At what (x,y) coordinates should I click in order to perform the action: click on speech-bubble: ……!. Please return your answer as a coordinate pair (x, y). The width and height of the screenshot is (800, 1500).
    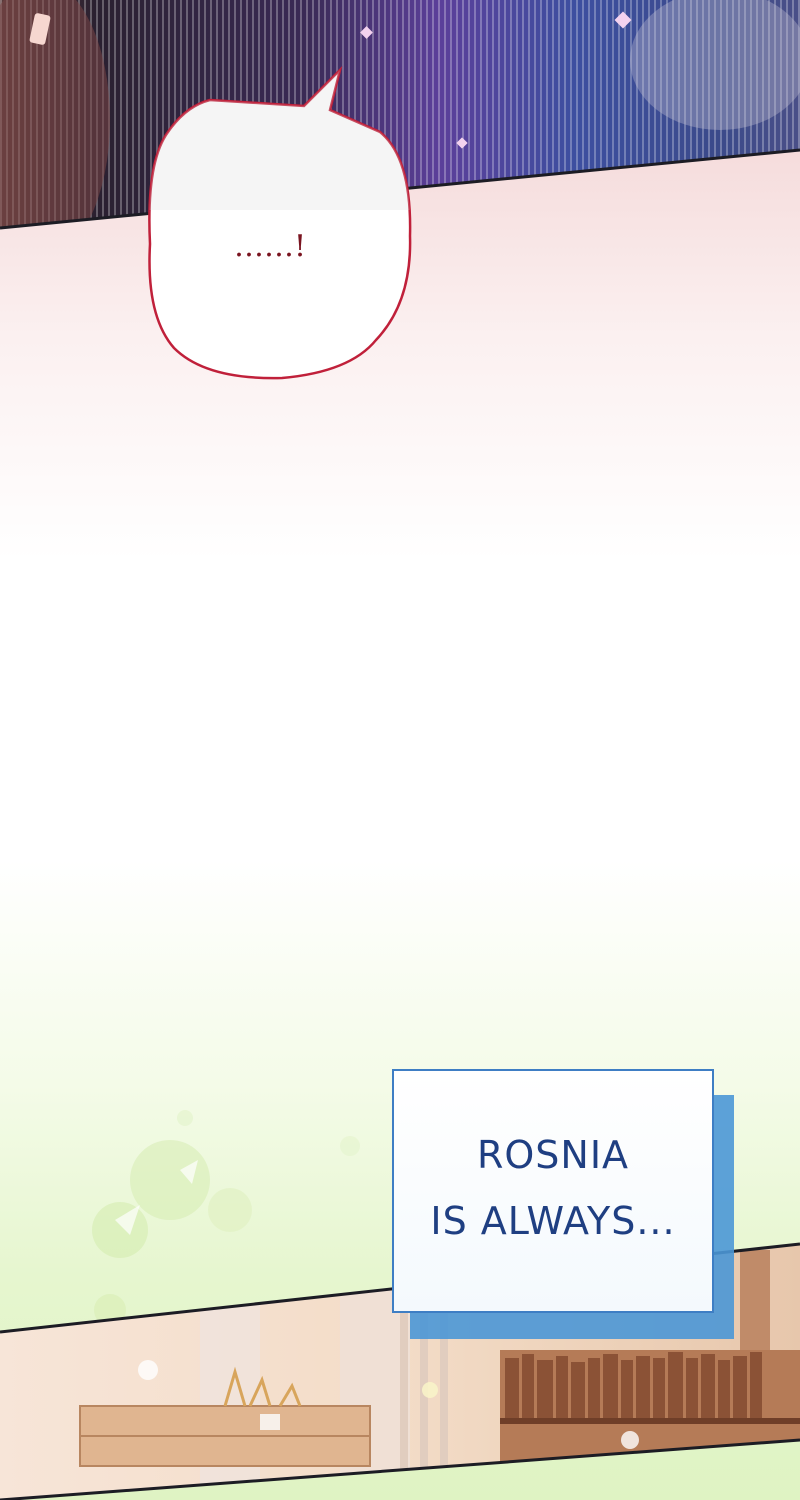
    Looking at the image, I should click on (280, 223).